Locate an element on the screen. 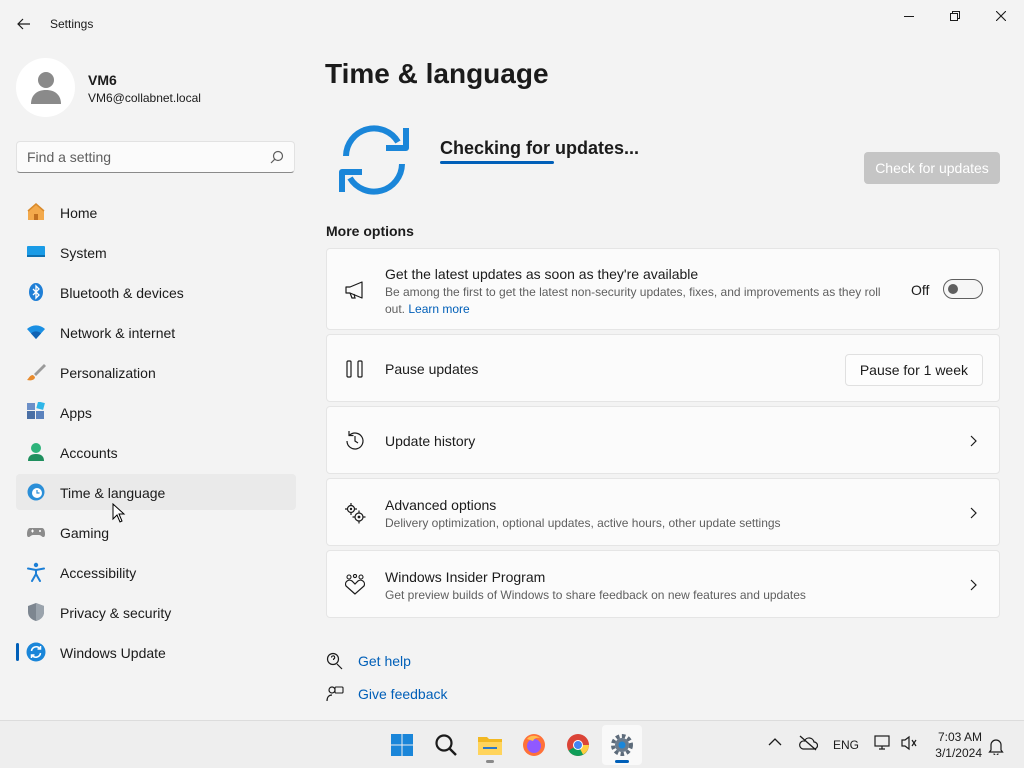 This screenshot has width=1024, height=768. language-indicator: ENG is located at coordinates (846, 745).